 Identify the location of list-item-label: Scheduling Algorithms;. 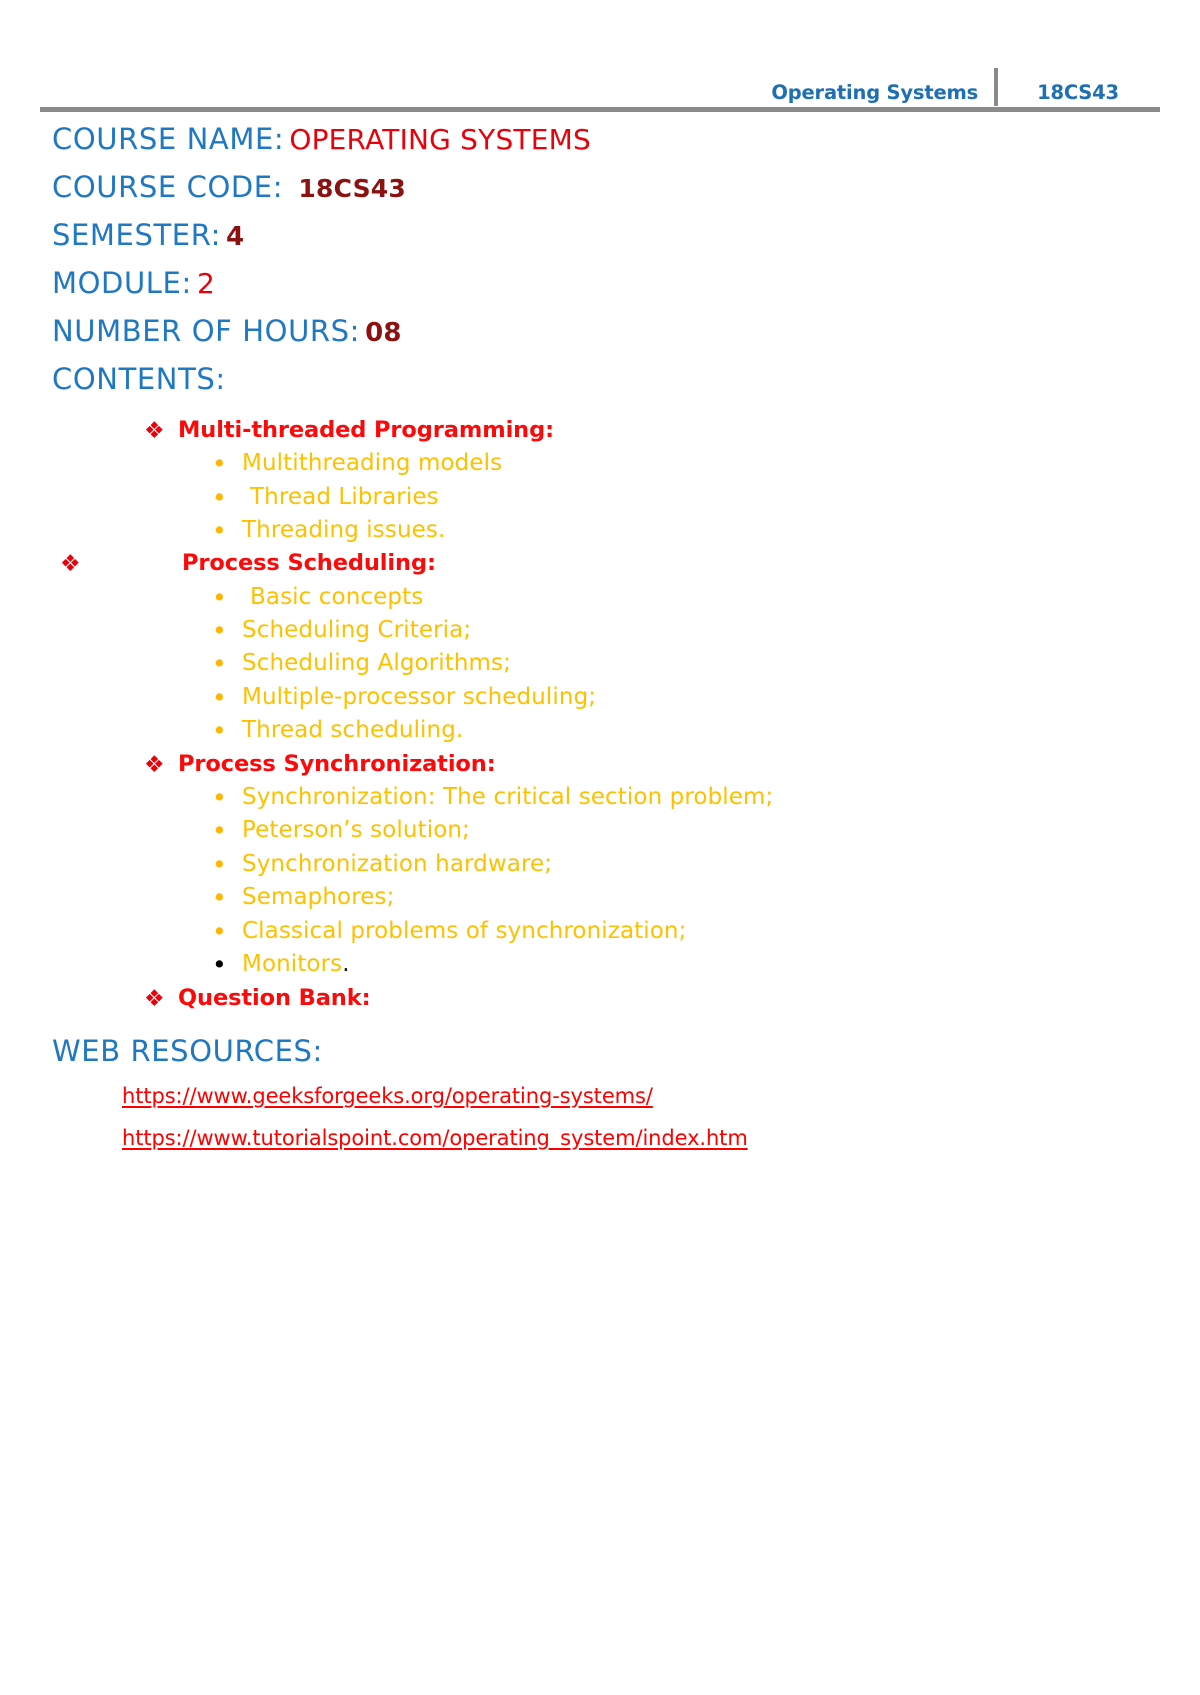
(376, 663).